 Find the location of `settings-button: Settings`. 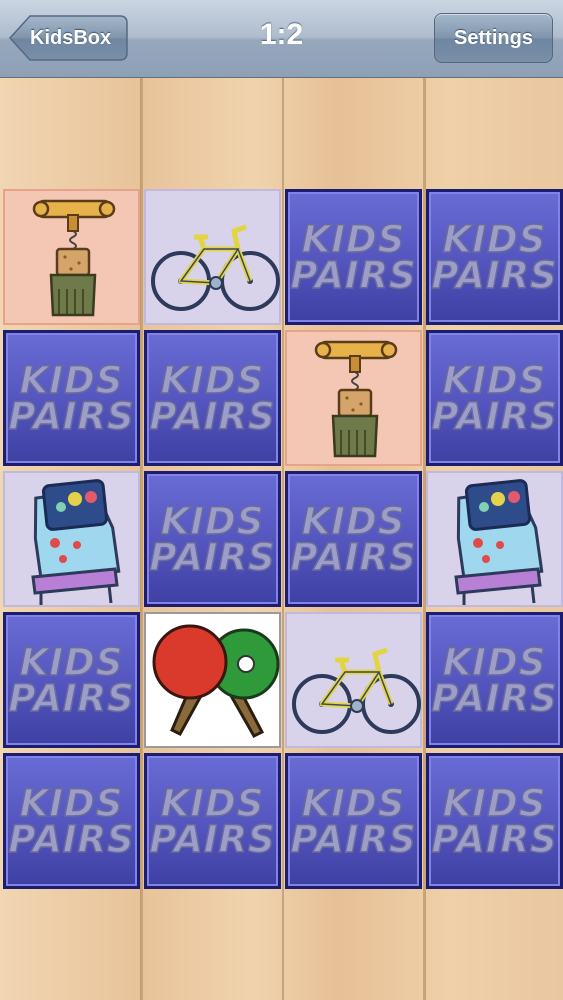

settings-button: Settings is located at coordinates (493, 38).